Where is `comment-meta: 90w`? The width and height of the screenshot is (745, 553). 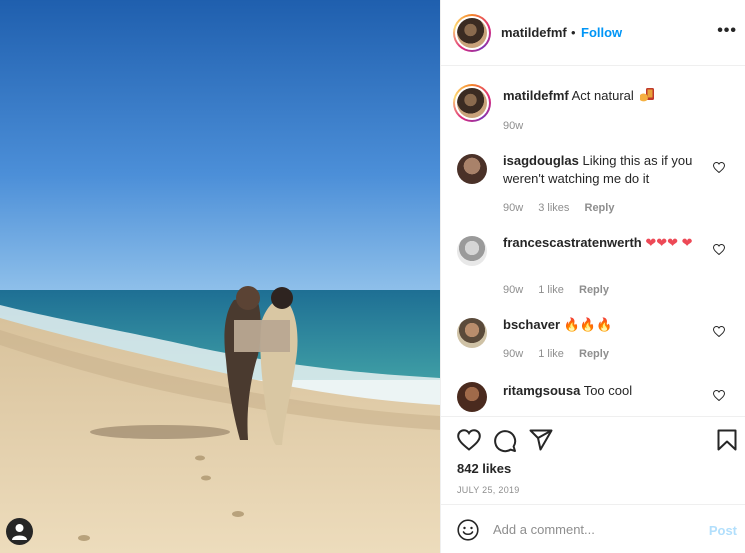
comment-meta: 90w is located at coordinates (519, 126).